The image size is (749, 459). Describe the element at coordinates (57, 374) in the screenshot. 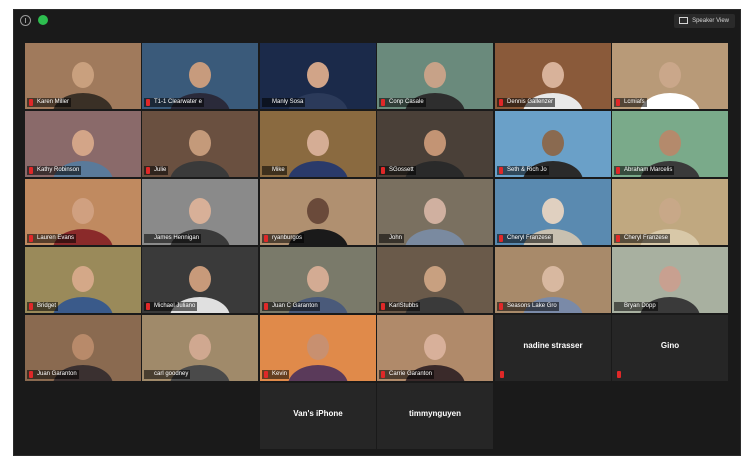

I see `participant-name: Juan Garanton` at that location.